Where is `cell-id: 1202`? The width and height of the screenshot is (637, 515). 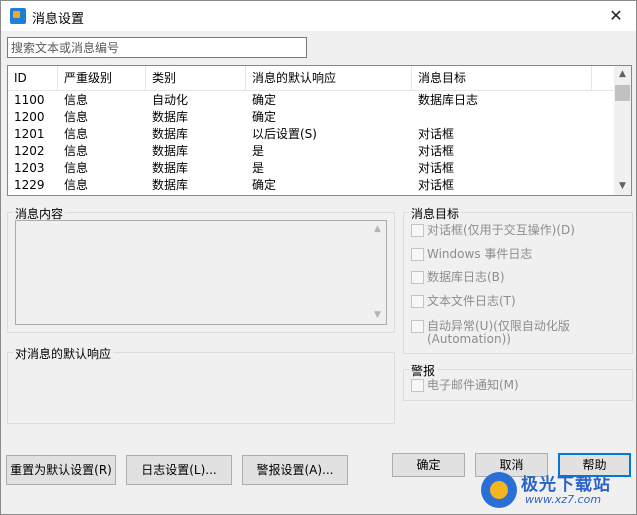 cell-id: 1202 is located at coordinates (29, 151).